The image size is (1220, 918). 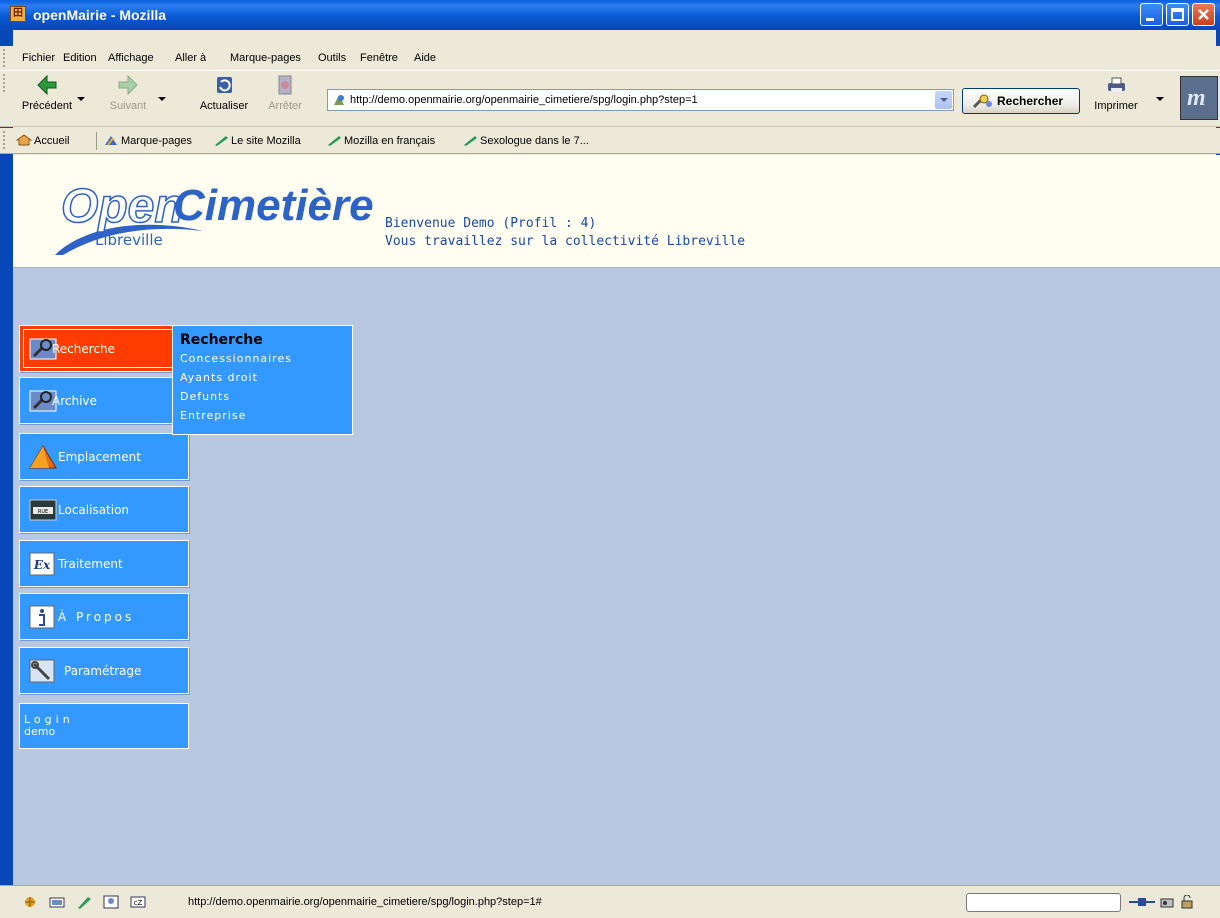 I want to click on search-magnifier-icon, so click(x=982, y=101).